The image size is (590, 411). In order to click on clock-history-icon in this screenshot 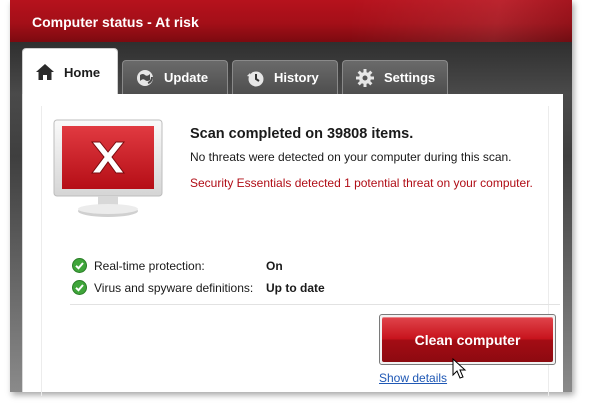, I will do `click(255, 78)`.